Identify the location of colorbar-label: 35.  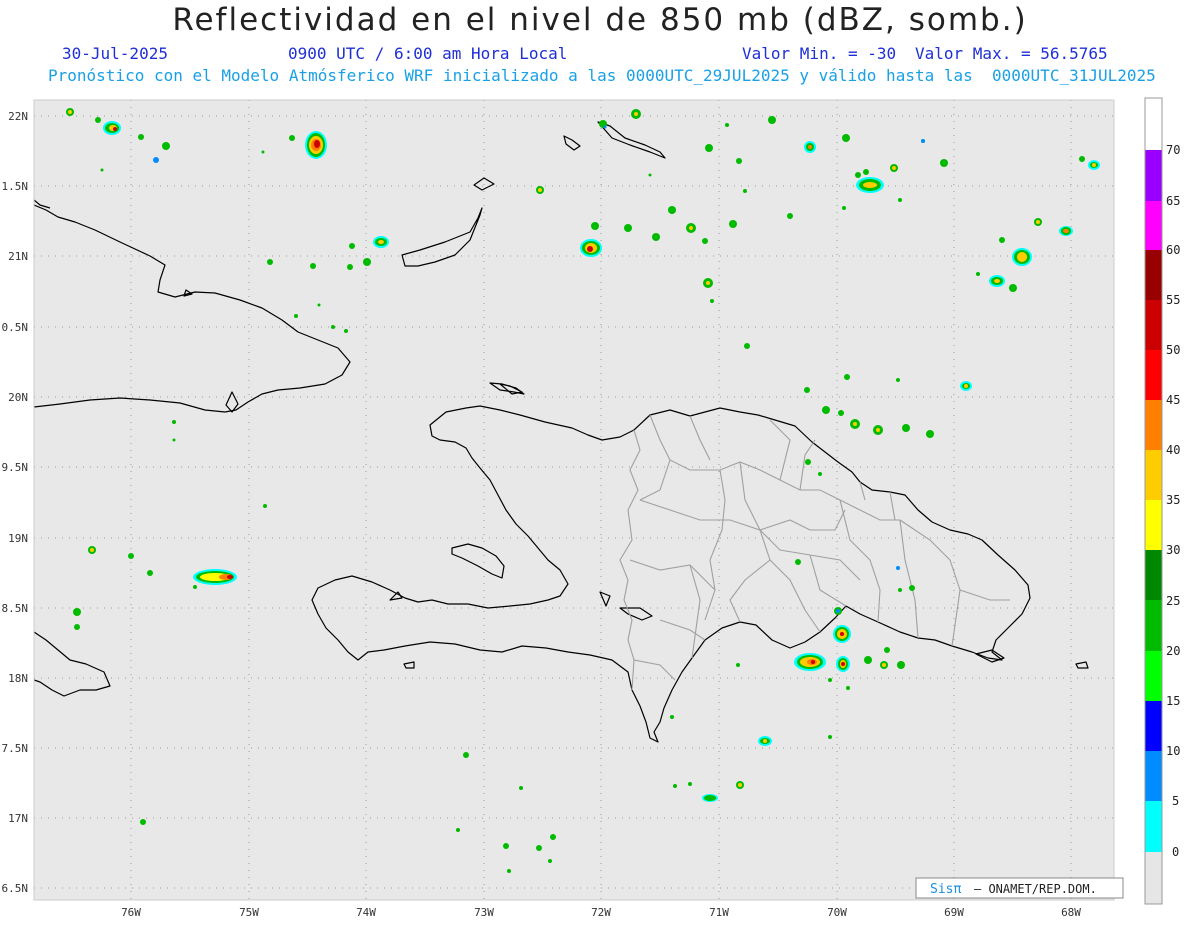
(1173, 500).